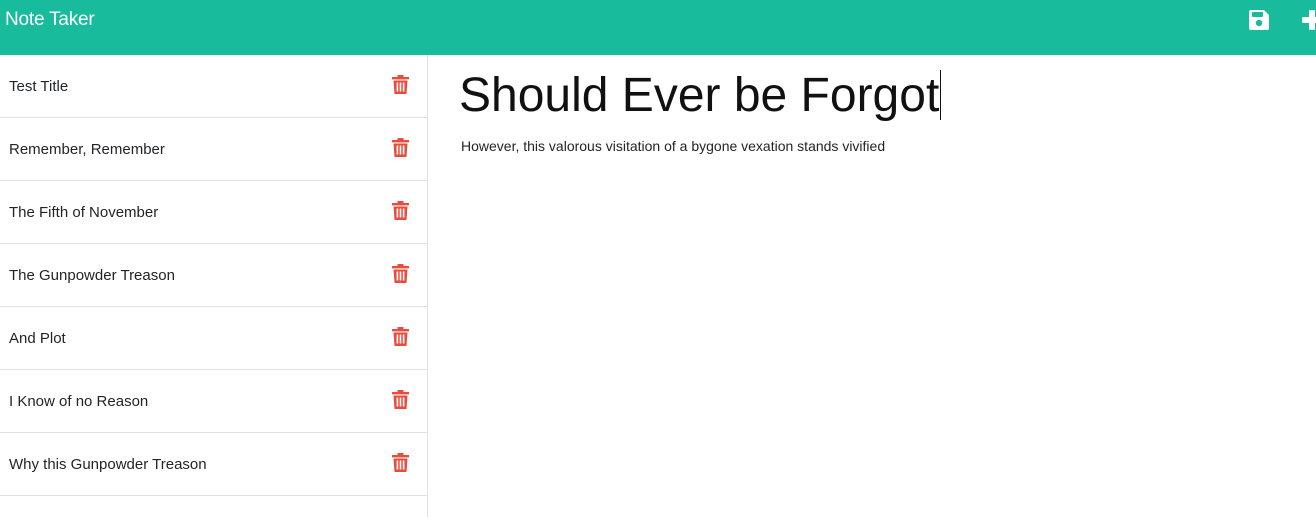 This screenshot has height=517, width=1316. Describe the element at coordinates (213, 338) in the screenshot. I see `note-list-item: And Plot` at that location.